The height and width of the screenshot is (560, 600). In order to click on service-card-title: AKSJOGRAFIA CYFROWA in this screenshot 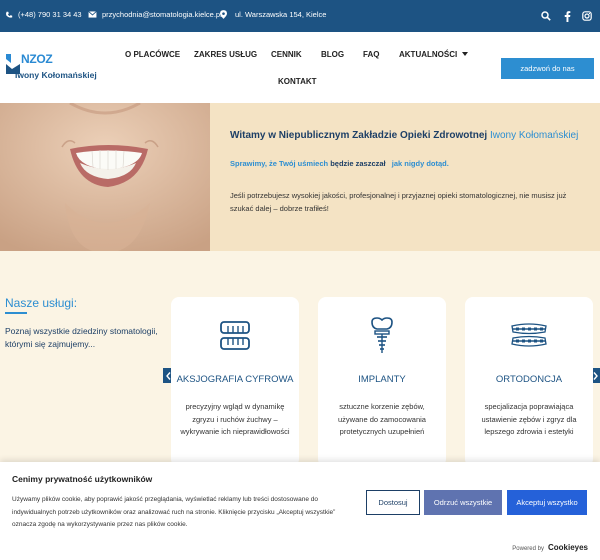, I will do `click(235, 379)`.